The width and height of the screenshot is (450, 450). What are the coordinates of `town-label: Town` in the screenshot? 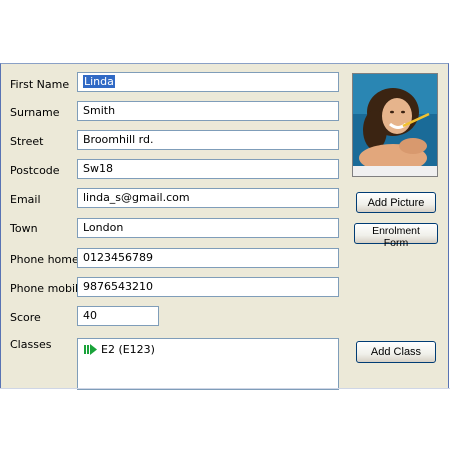 It's located at (24, 228).